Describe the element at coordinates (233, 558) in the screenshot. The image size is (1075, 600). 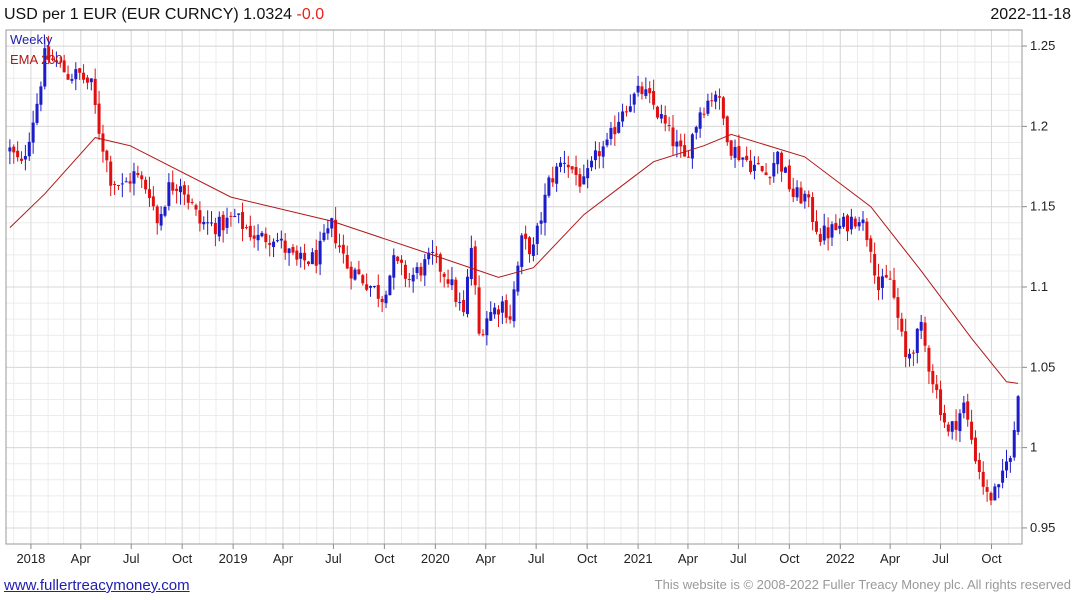
I see `x-tick-label: 2019` at that location.